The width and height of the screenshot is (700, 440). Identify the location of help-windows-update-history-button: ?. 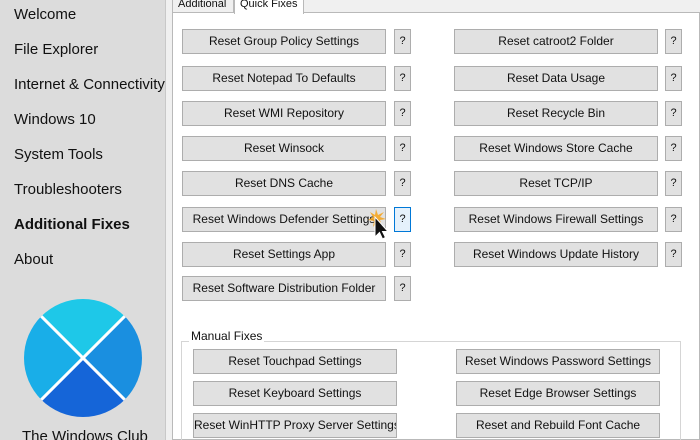
(673, 254).